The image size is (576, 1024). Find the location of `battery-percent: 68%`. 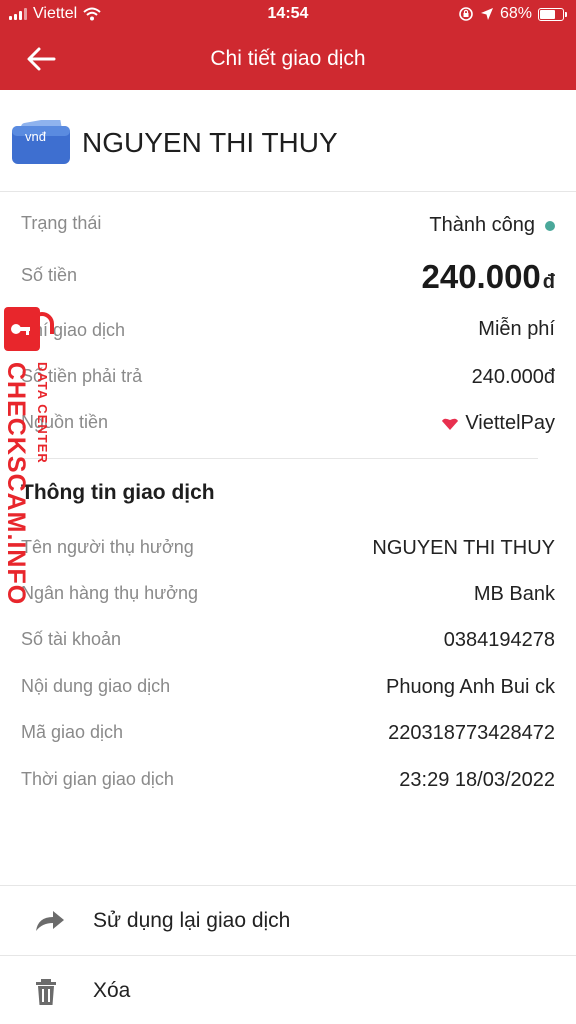

battery-percent: 68% is located at coordinates (515, 13).